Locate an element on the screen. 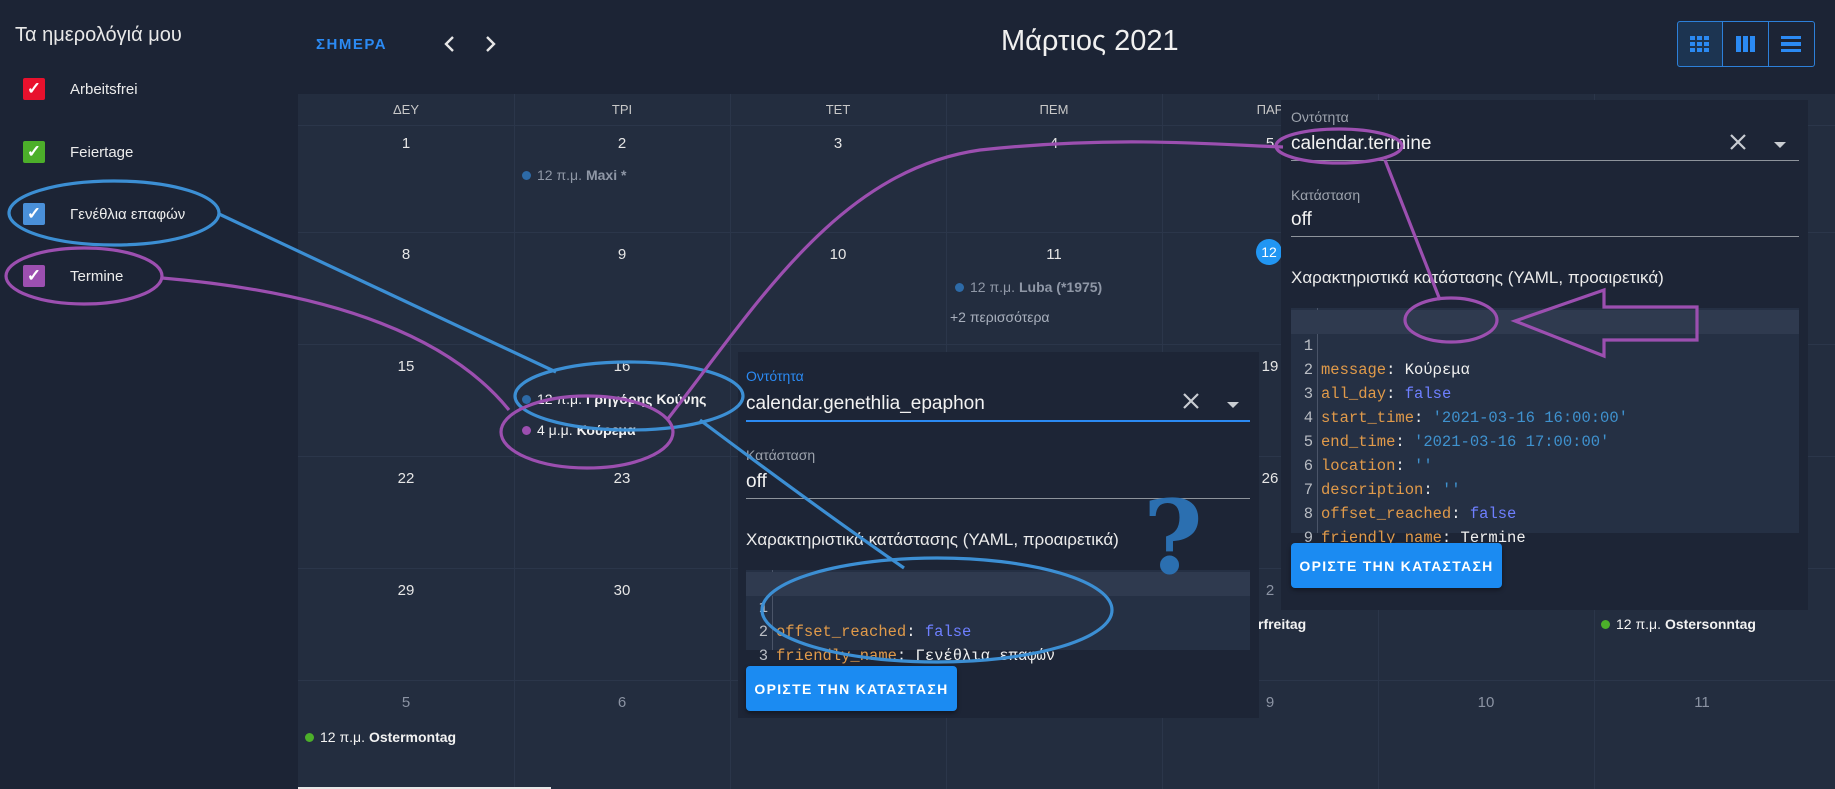 The image size is (1835, 789). event-ostermontag: 12 π.μ. Ostermontag is located at coordinates (380, 737).